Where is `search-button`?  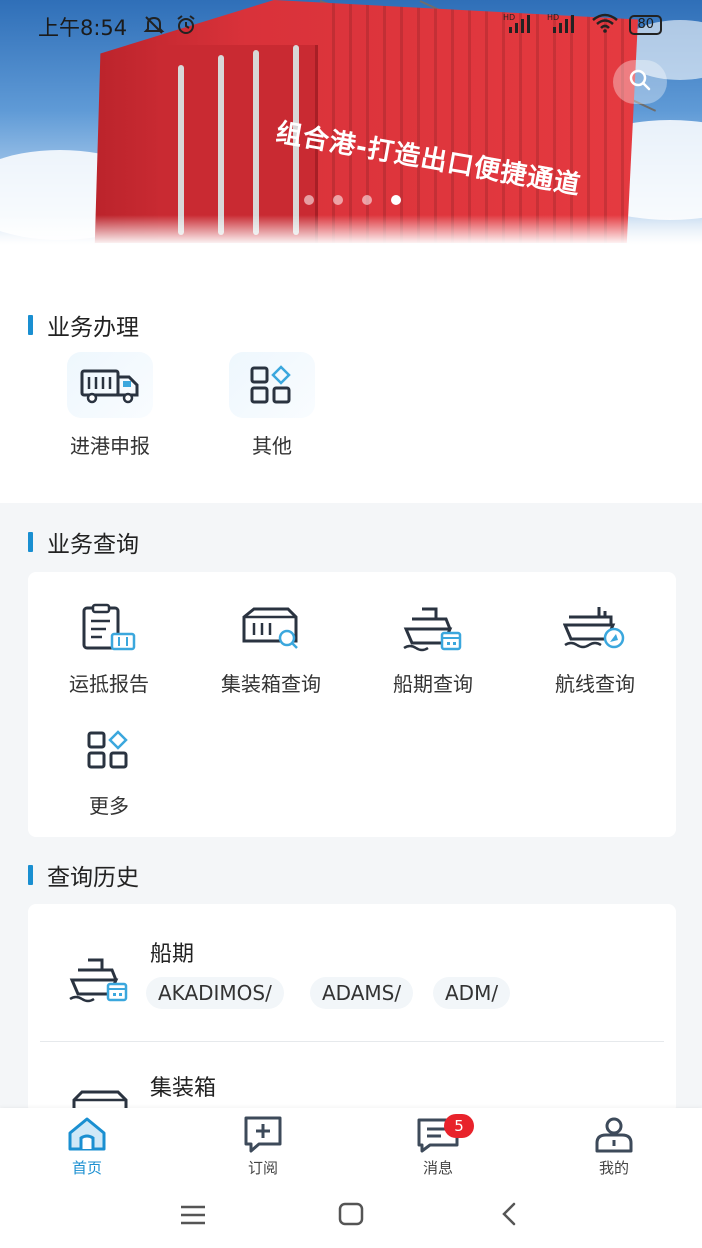
search-button is located at coordinates (640, 82).